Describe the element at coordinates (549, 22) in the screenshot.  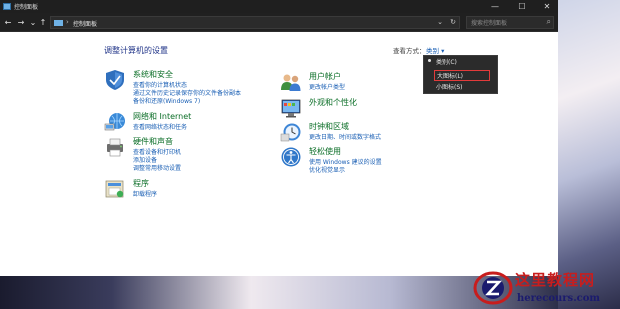
I see `search-icon: ⌕` at that location.